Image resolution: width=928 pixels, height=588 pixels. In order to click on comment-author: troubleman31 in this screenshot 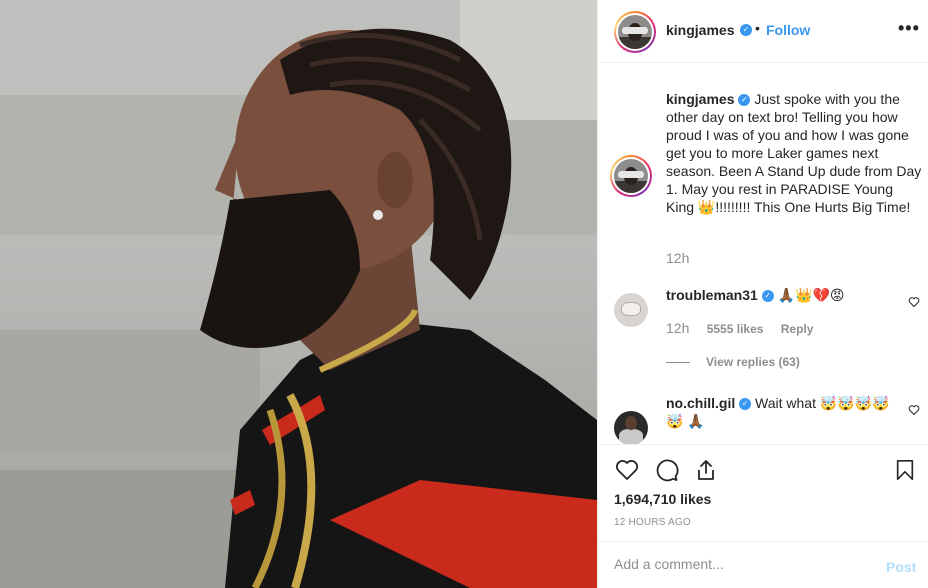, I will do `click(712, 295)`.